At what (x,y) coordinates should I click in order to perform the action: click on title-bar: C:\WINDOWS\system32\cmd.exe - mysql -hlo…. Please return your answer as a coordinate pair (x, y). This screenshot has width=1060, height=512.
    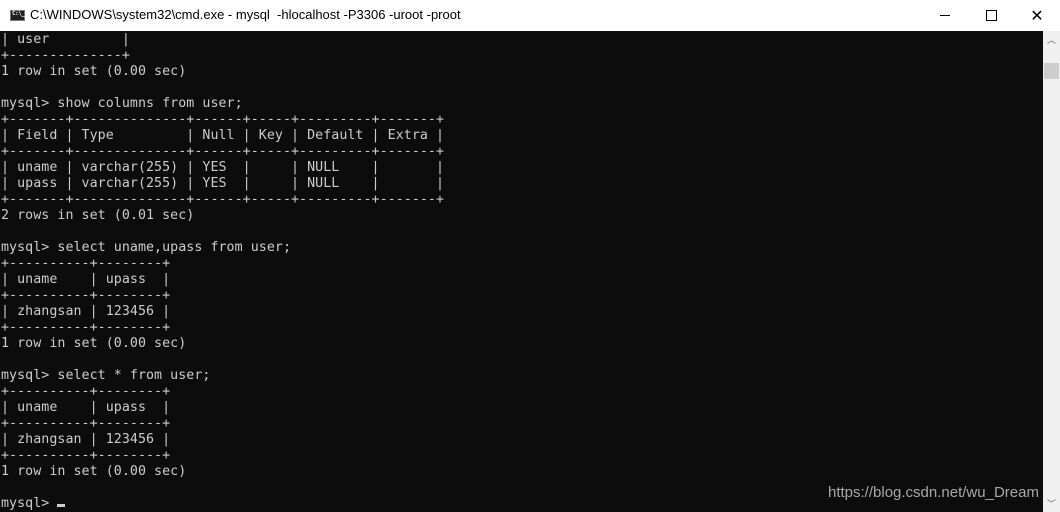
    Looking at the image, I should click on (530, 16).